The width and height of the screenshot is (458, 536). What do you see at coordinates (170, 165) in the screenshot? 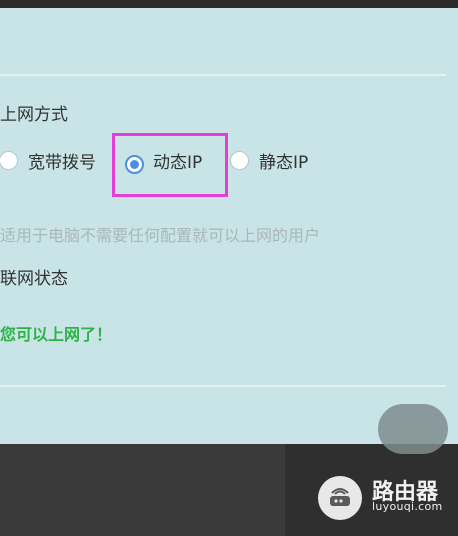
I see `selection-highlight-box` at bounding box center [170, 165].